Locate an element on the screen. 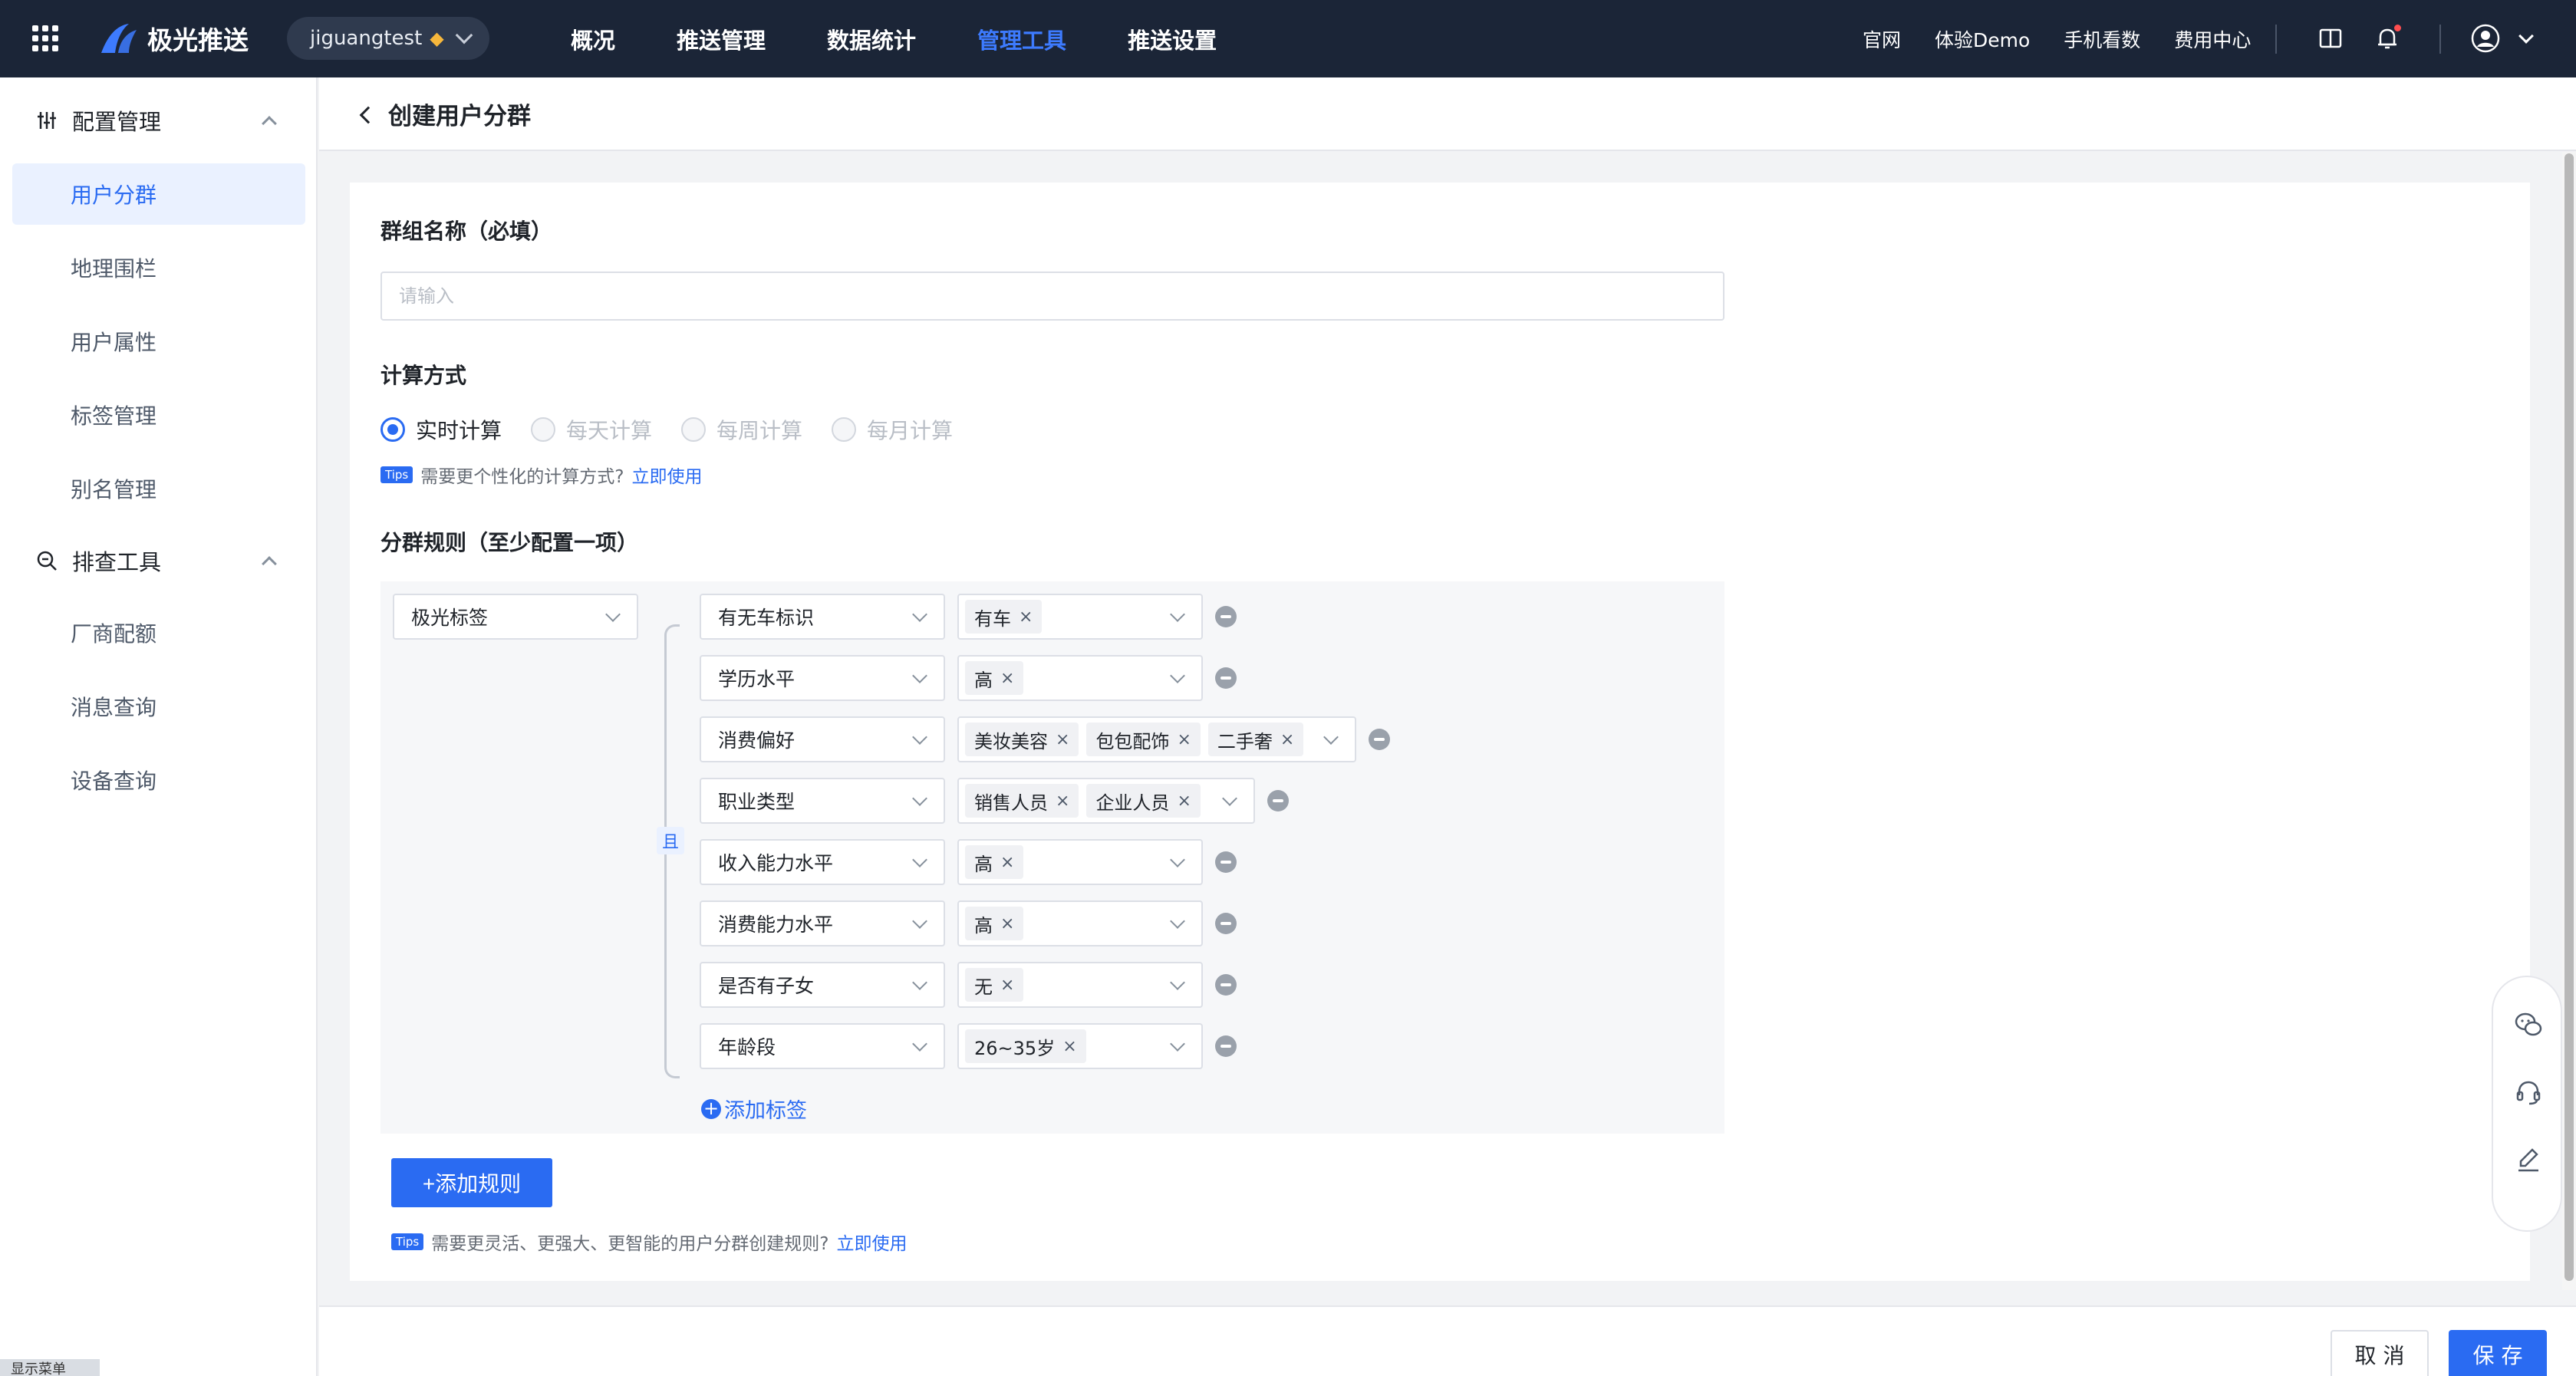 The image size is (2576, 1376). value-tag: 包包配饰 × is located at coordinates (1143, 739).